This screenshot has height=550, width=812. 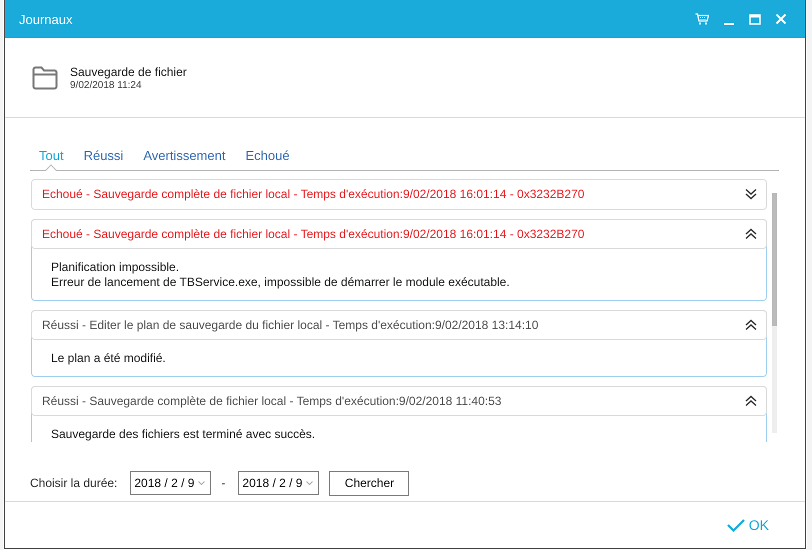 I want to click on filter-tab: Avertissement, so click(x=184, y=155).